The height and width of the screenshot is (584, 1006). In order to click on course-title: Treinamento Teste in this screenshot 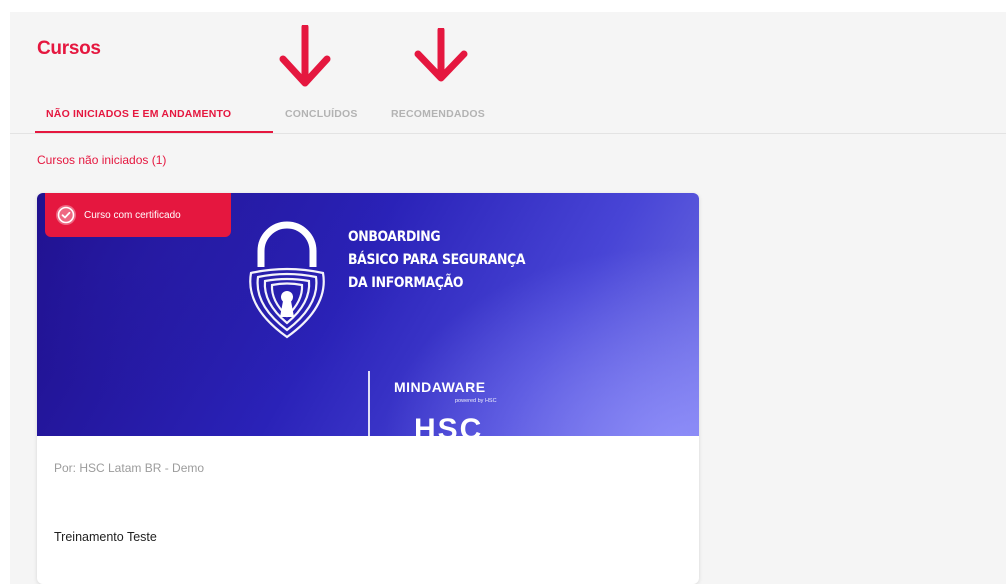, I will do `click(105, 537)`.